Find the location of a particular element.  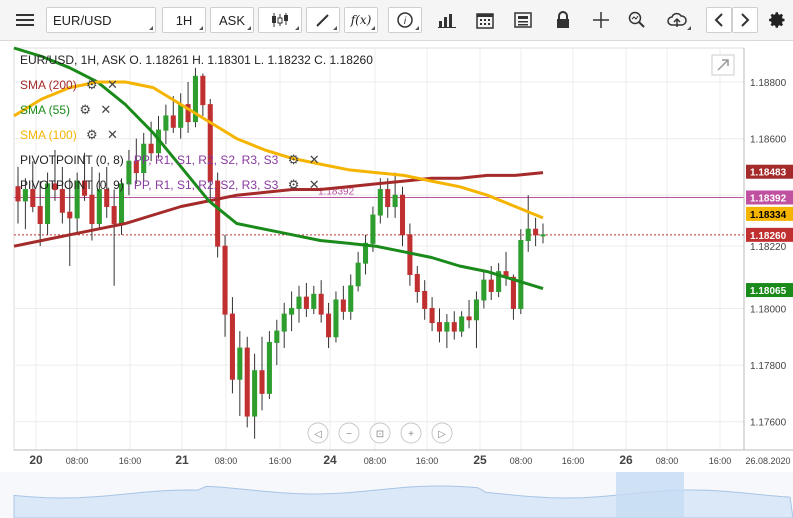

price-label: 1.18483 is located at coordinates (769, 171).